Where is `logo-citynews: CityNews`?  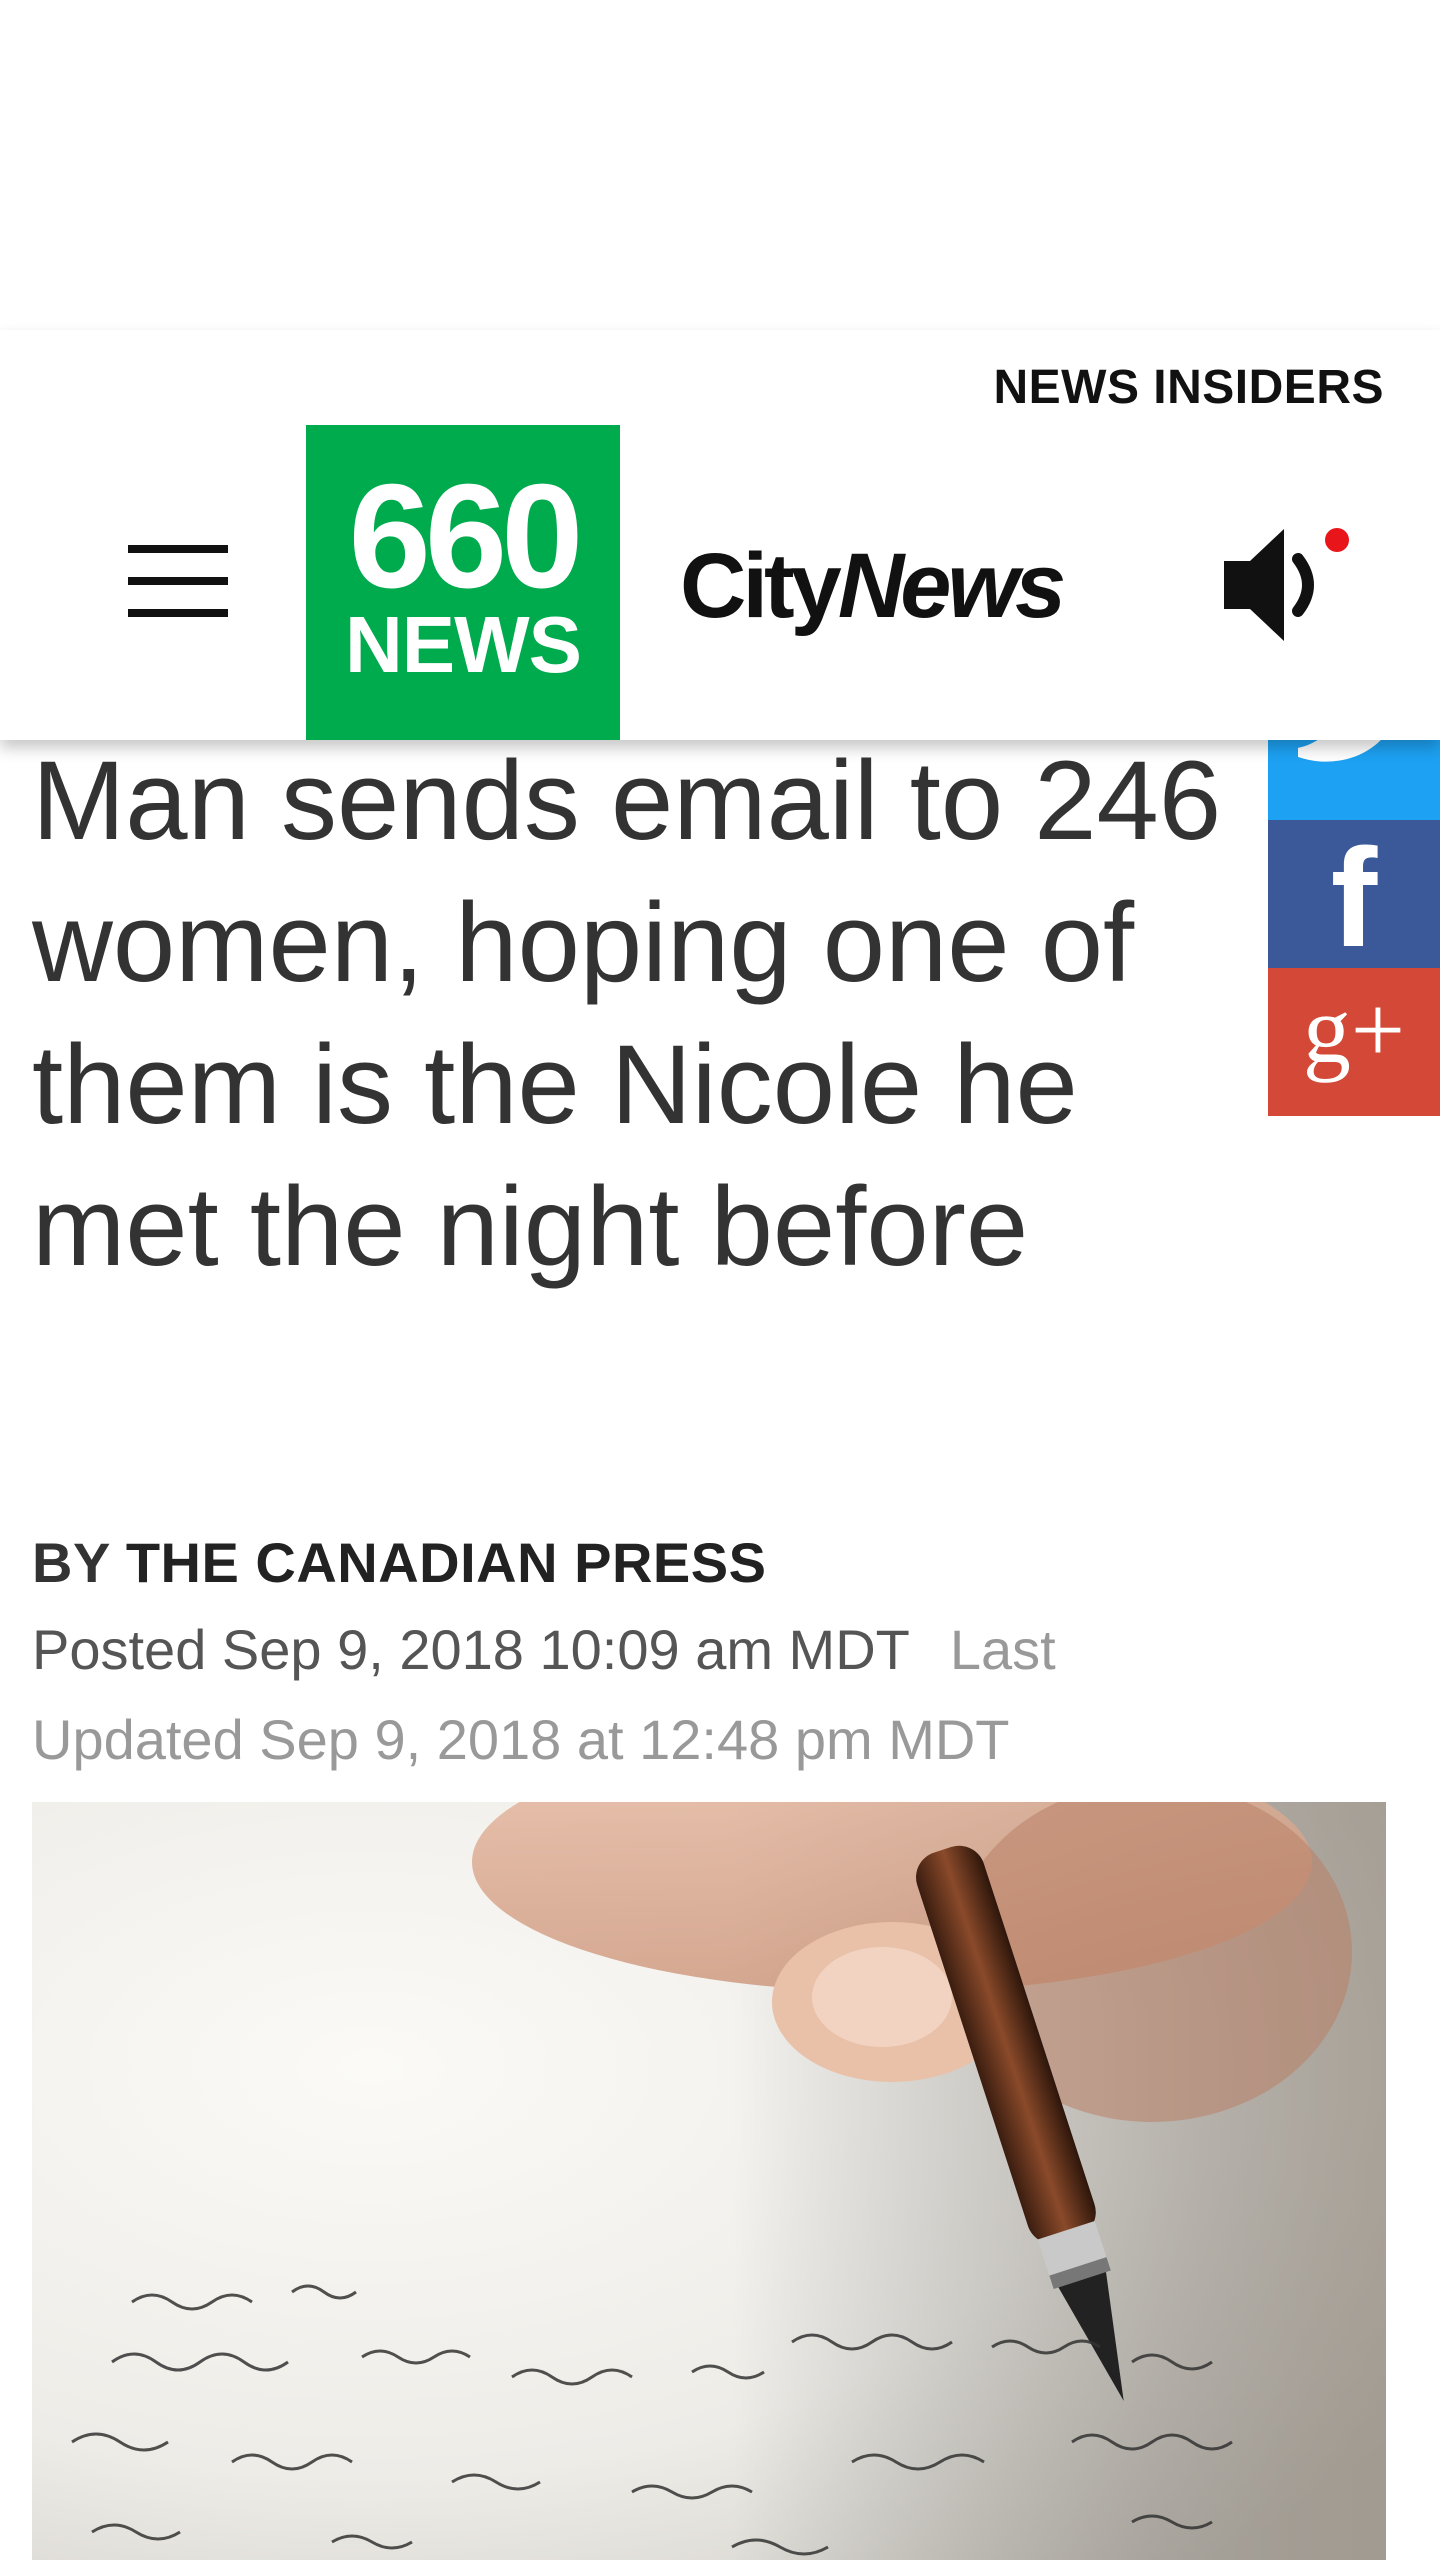 logo-citynews: CityNews is located at coordinates (873, 586).